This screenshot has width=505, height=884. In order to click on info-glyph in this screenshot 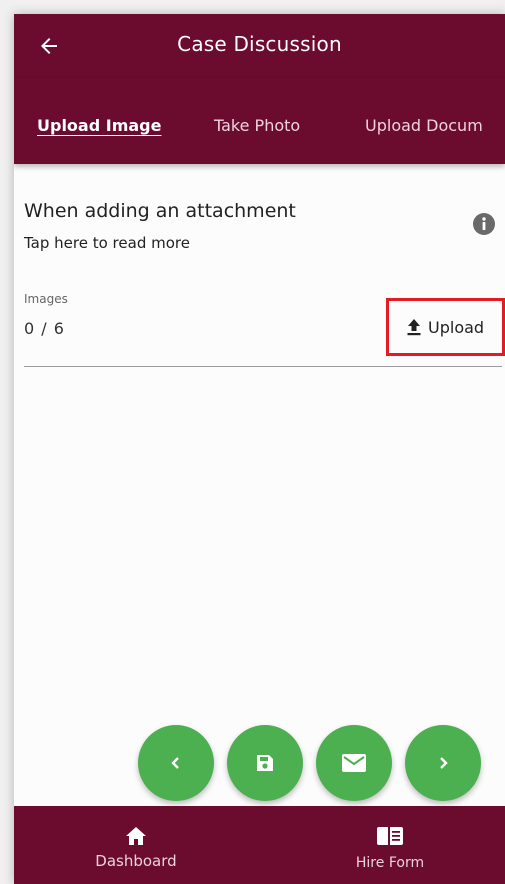, I will do `click(484, 223)`.